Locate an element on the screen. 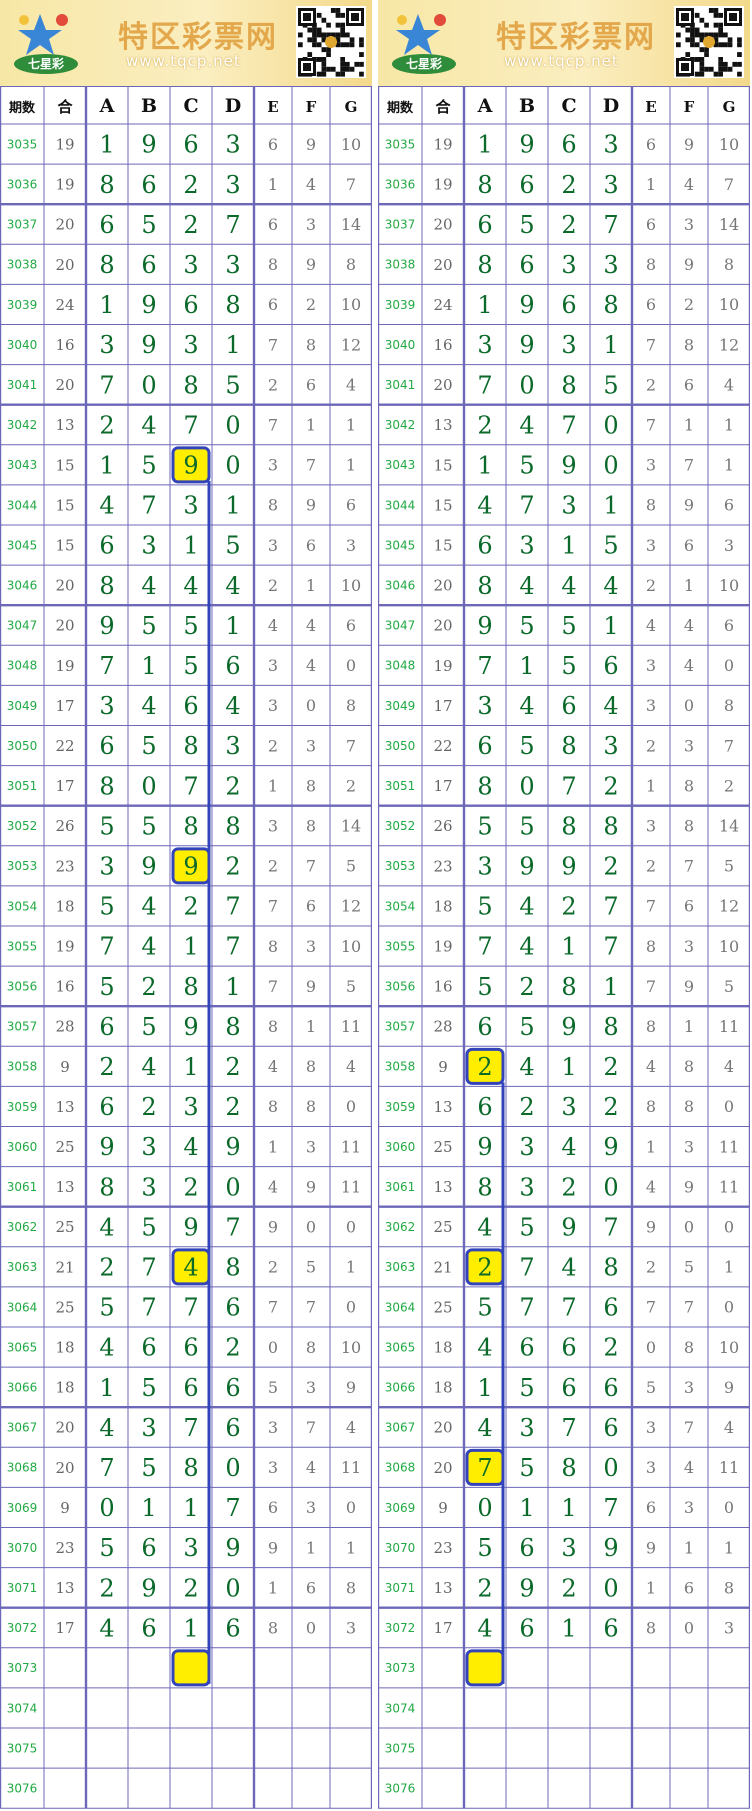 This screenshot has width=752, height=1811. column-header: B is located at coordinates (149, 106).